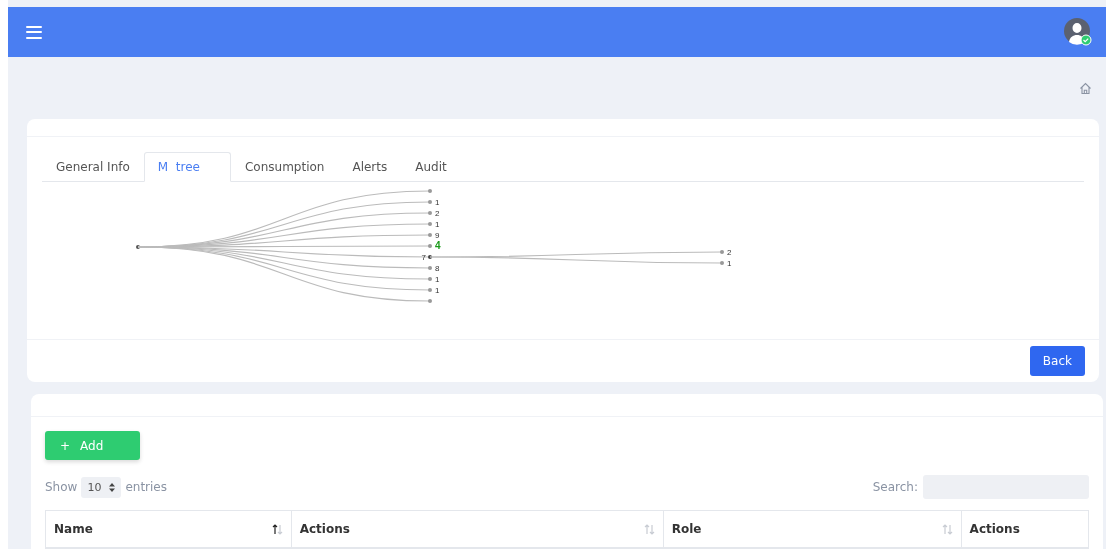 This screenshot has height=549, width=1106. Describe the element at coordinates (895, 487) in the screenshot. I see `search-label: Search:` at that location.